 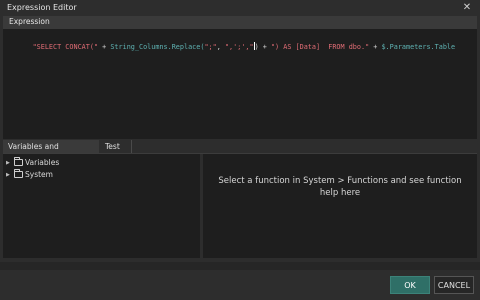 I want to click on tree-item-label: System, so click(x=39, y=174).